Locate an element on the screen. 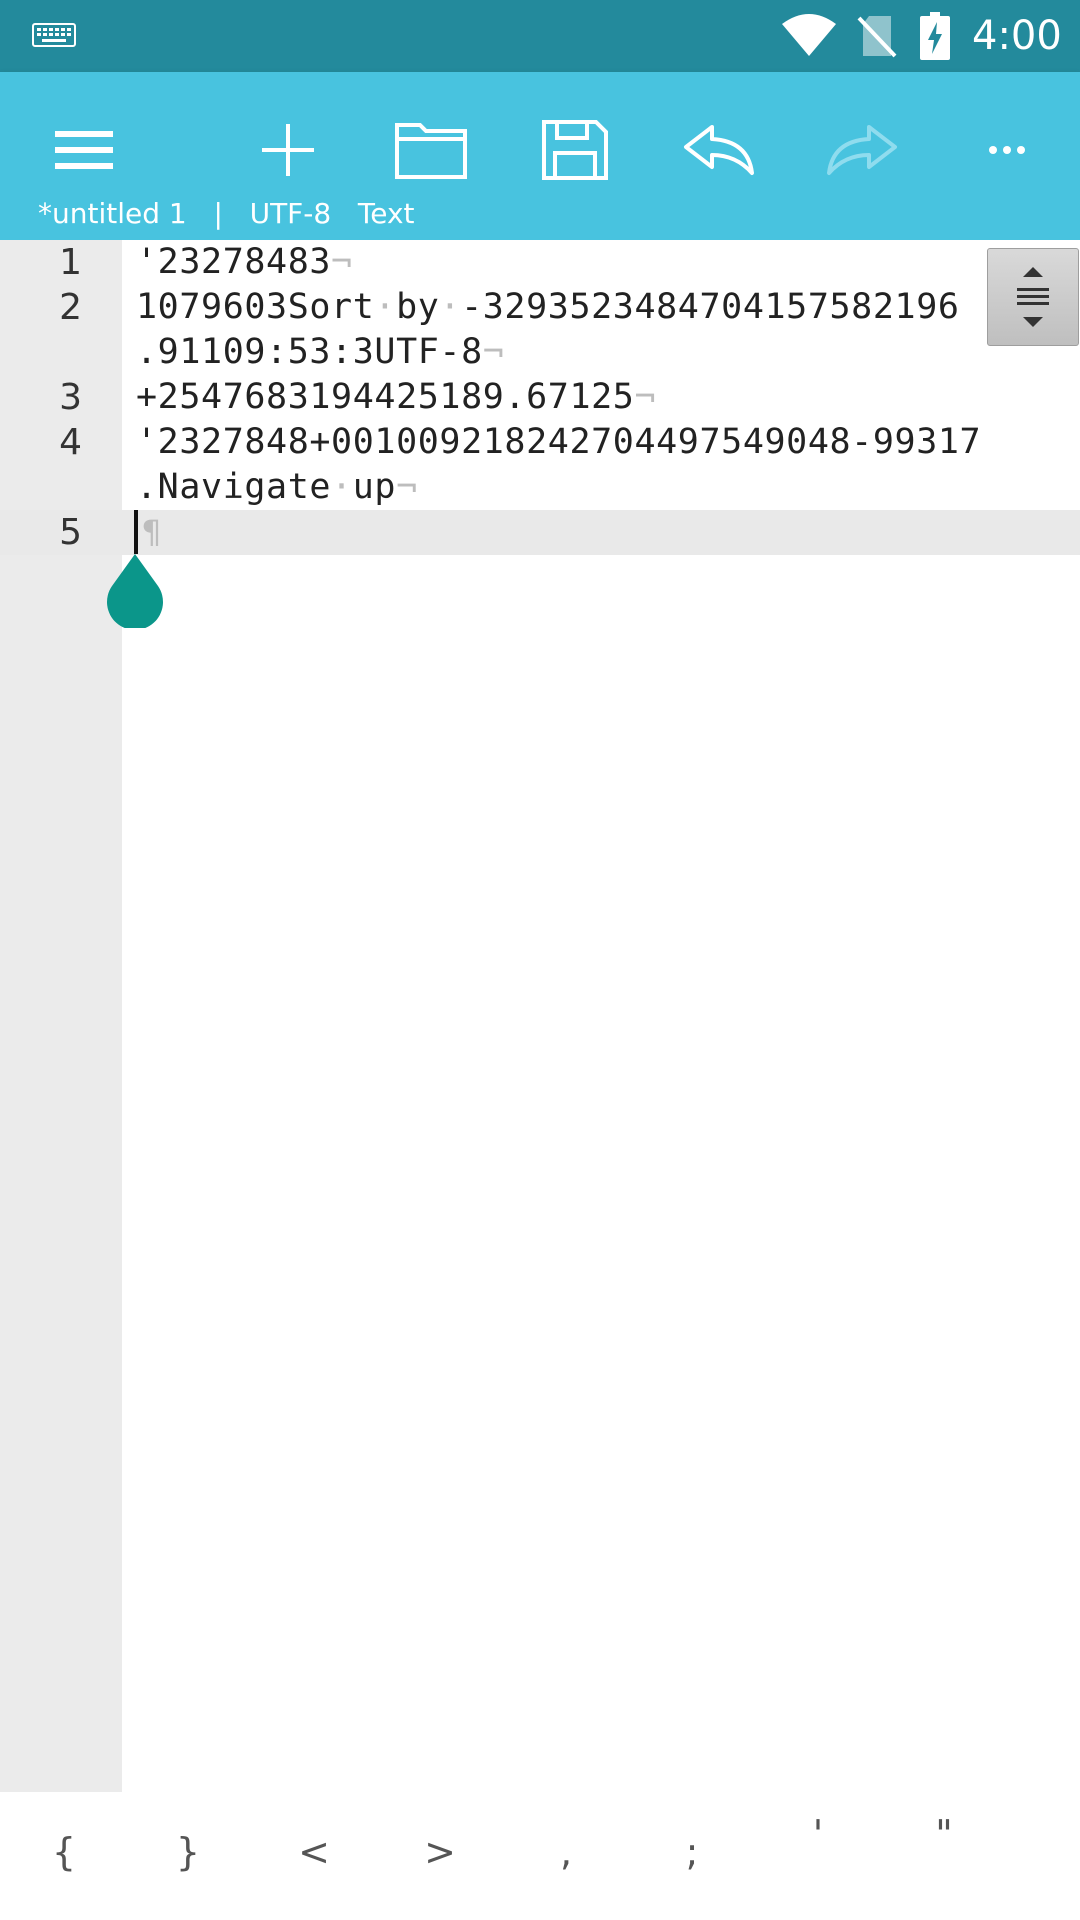 This screenshot has width=1080, height=1920. fast-scroll-thumb is located at coordinates (1033, 297).